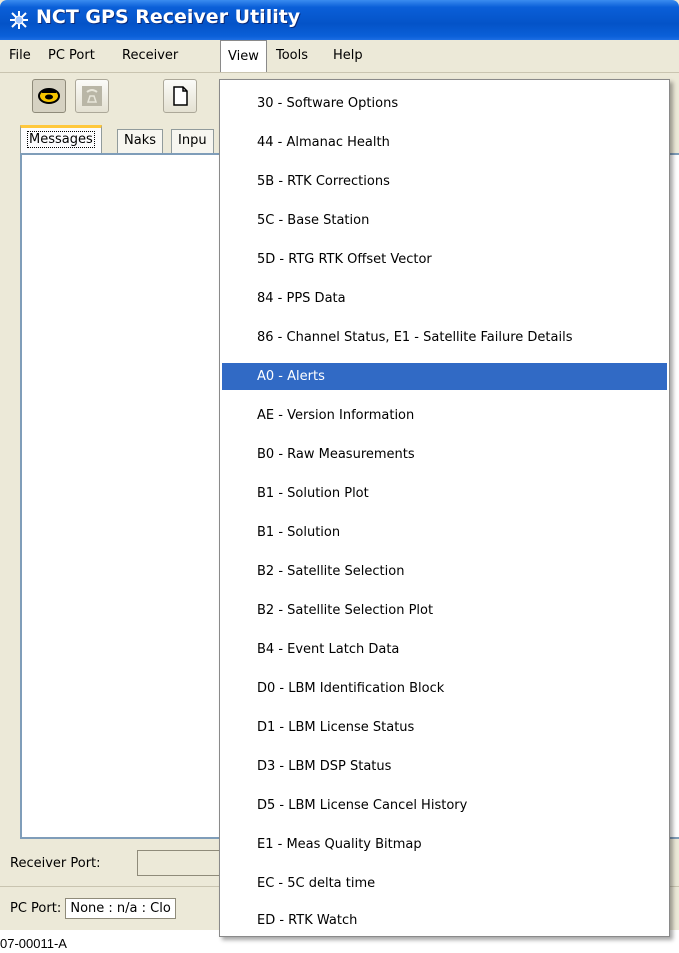 This screenshot has width=679, height=953. Describe the element at coordinates (339, 20) in the screenshot. I see `title-bar: NCT GPS Receiver Utility` at that location.